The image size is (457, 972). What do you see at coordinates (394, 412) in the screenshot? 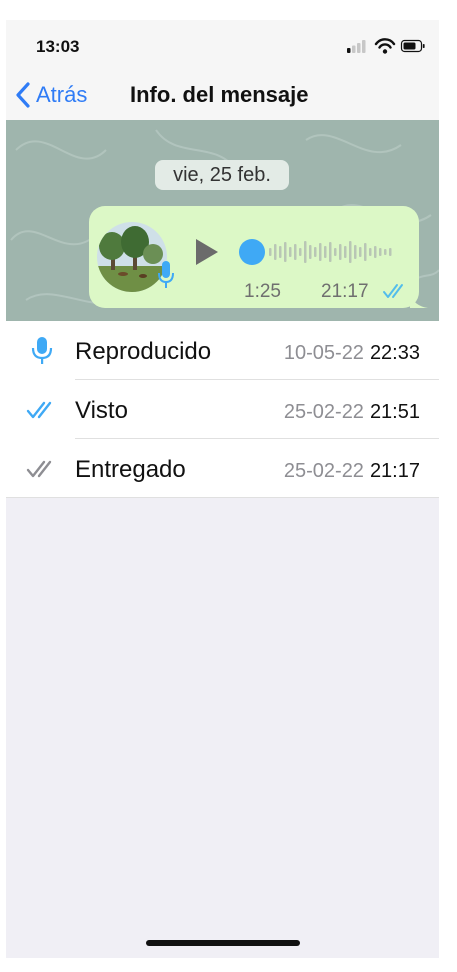
I see `receipt-time: 21:51` at bounding box center [394, 412].